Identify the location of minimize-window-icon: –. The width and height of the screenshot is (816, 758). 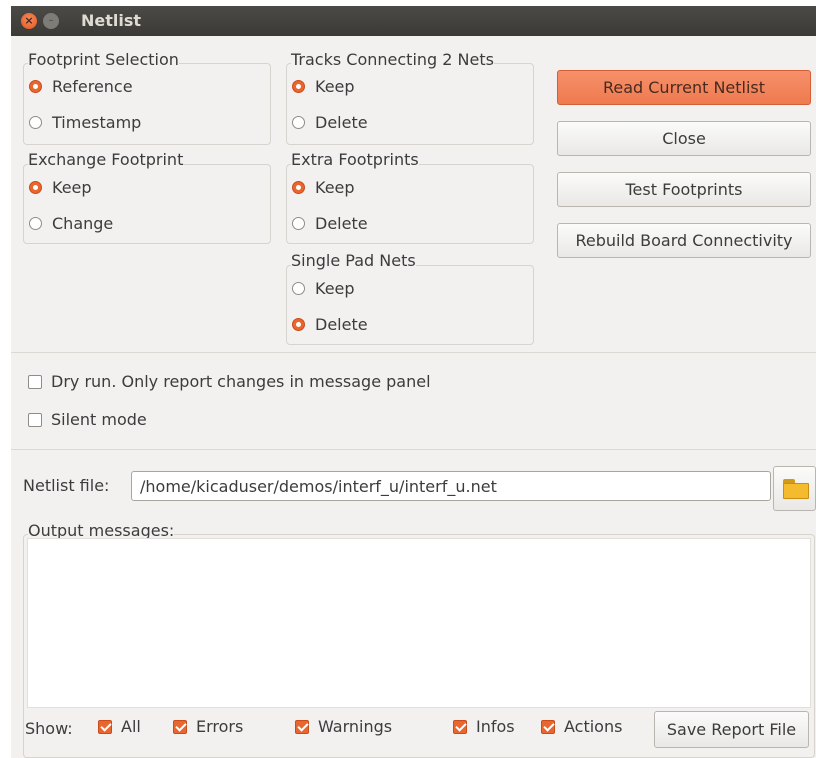
(51, 21).